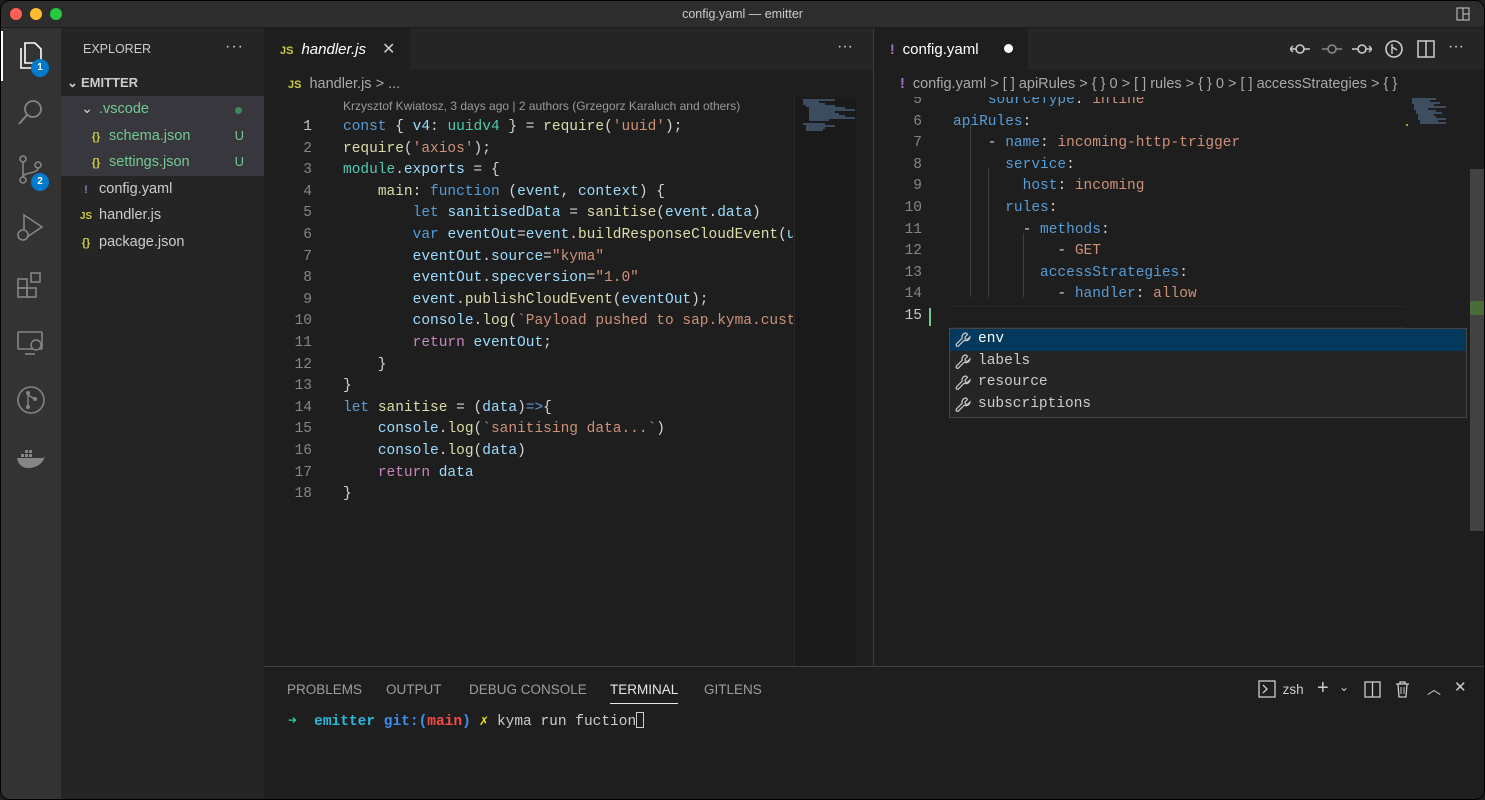 The width and height of the screenshot is (1485, 800). Describe the element at coordinates (238, 110) in the screenshot. I see `modified-dot-icon` at that location.